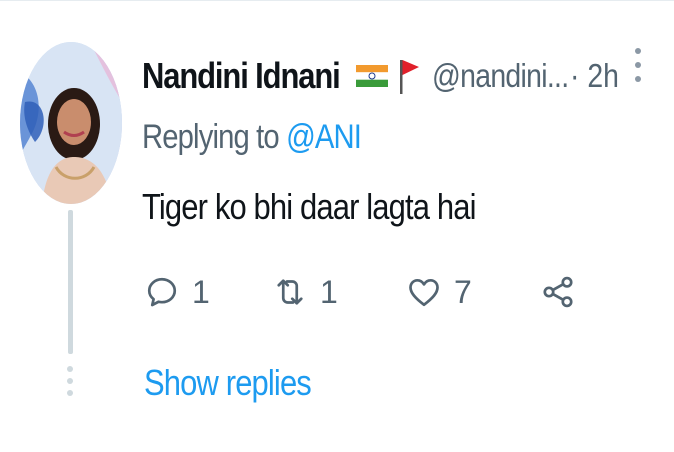 This screenshot has height=452, width=674. Describe the element at coordinates (201, 291) in the screenshot. I see `reply-count: 1` at that location.